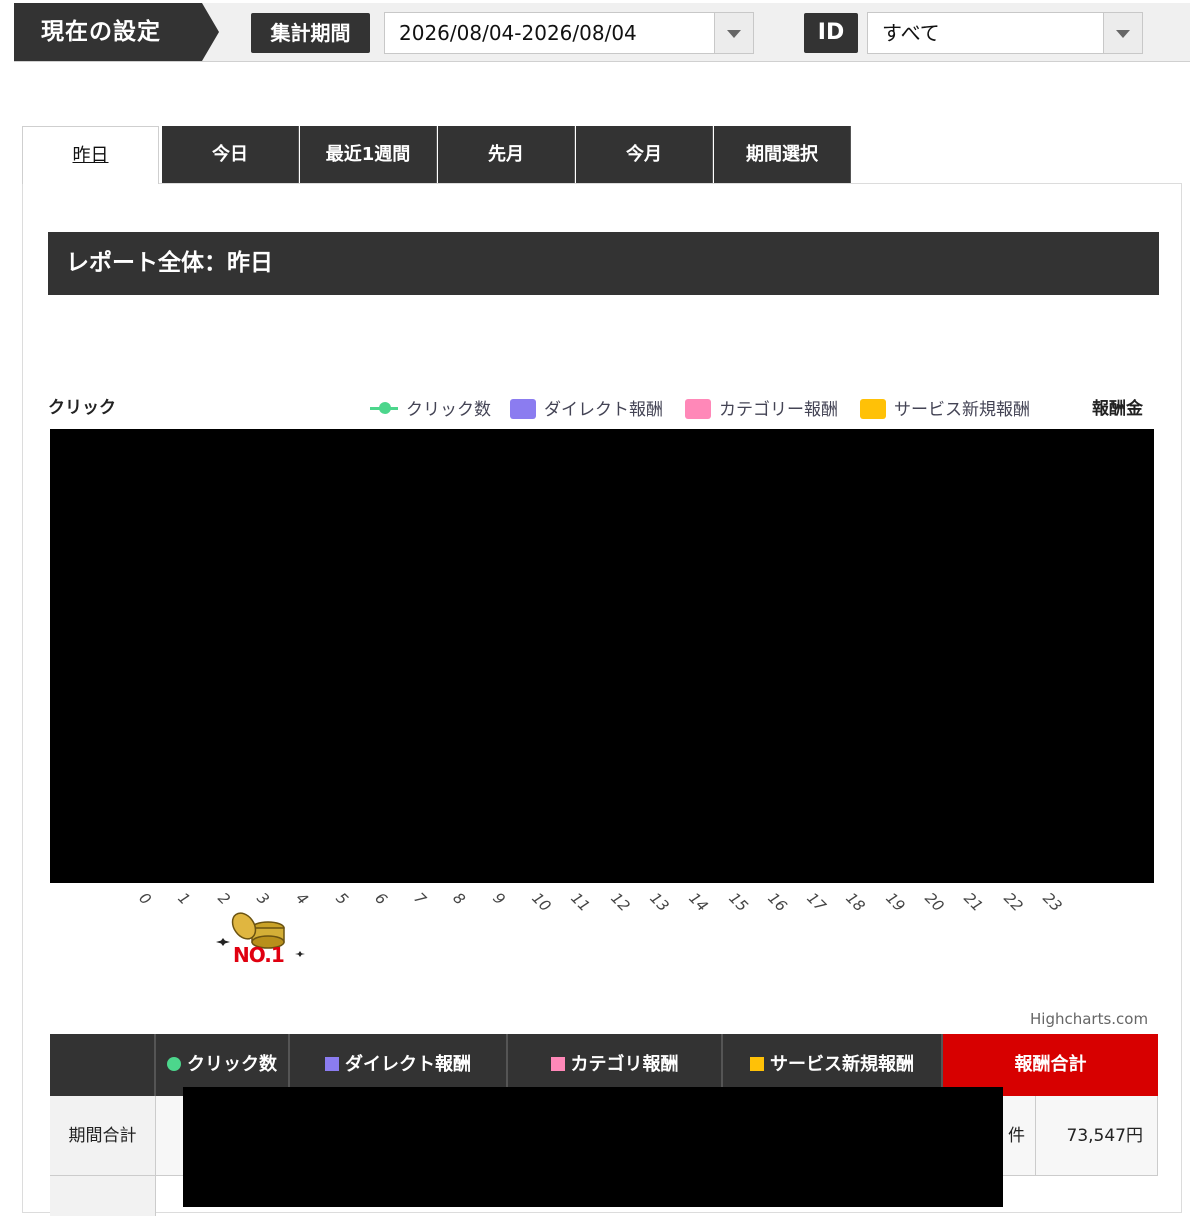 This screenshot has height=1216, width=1197. I want to click on x-tick-label: 0, so click(145, 899).